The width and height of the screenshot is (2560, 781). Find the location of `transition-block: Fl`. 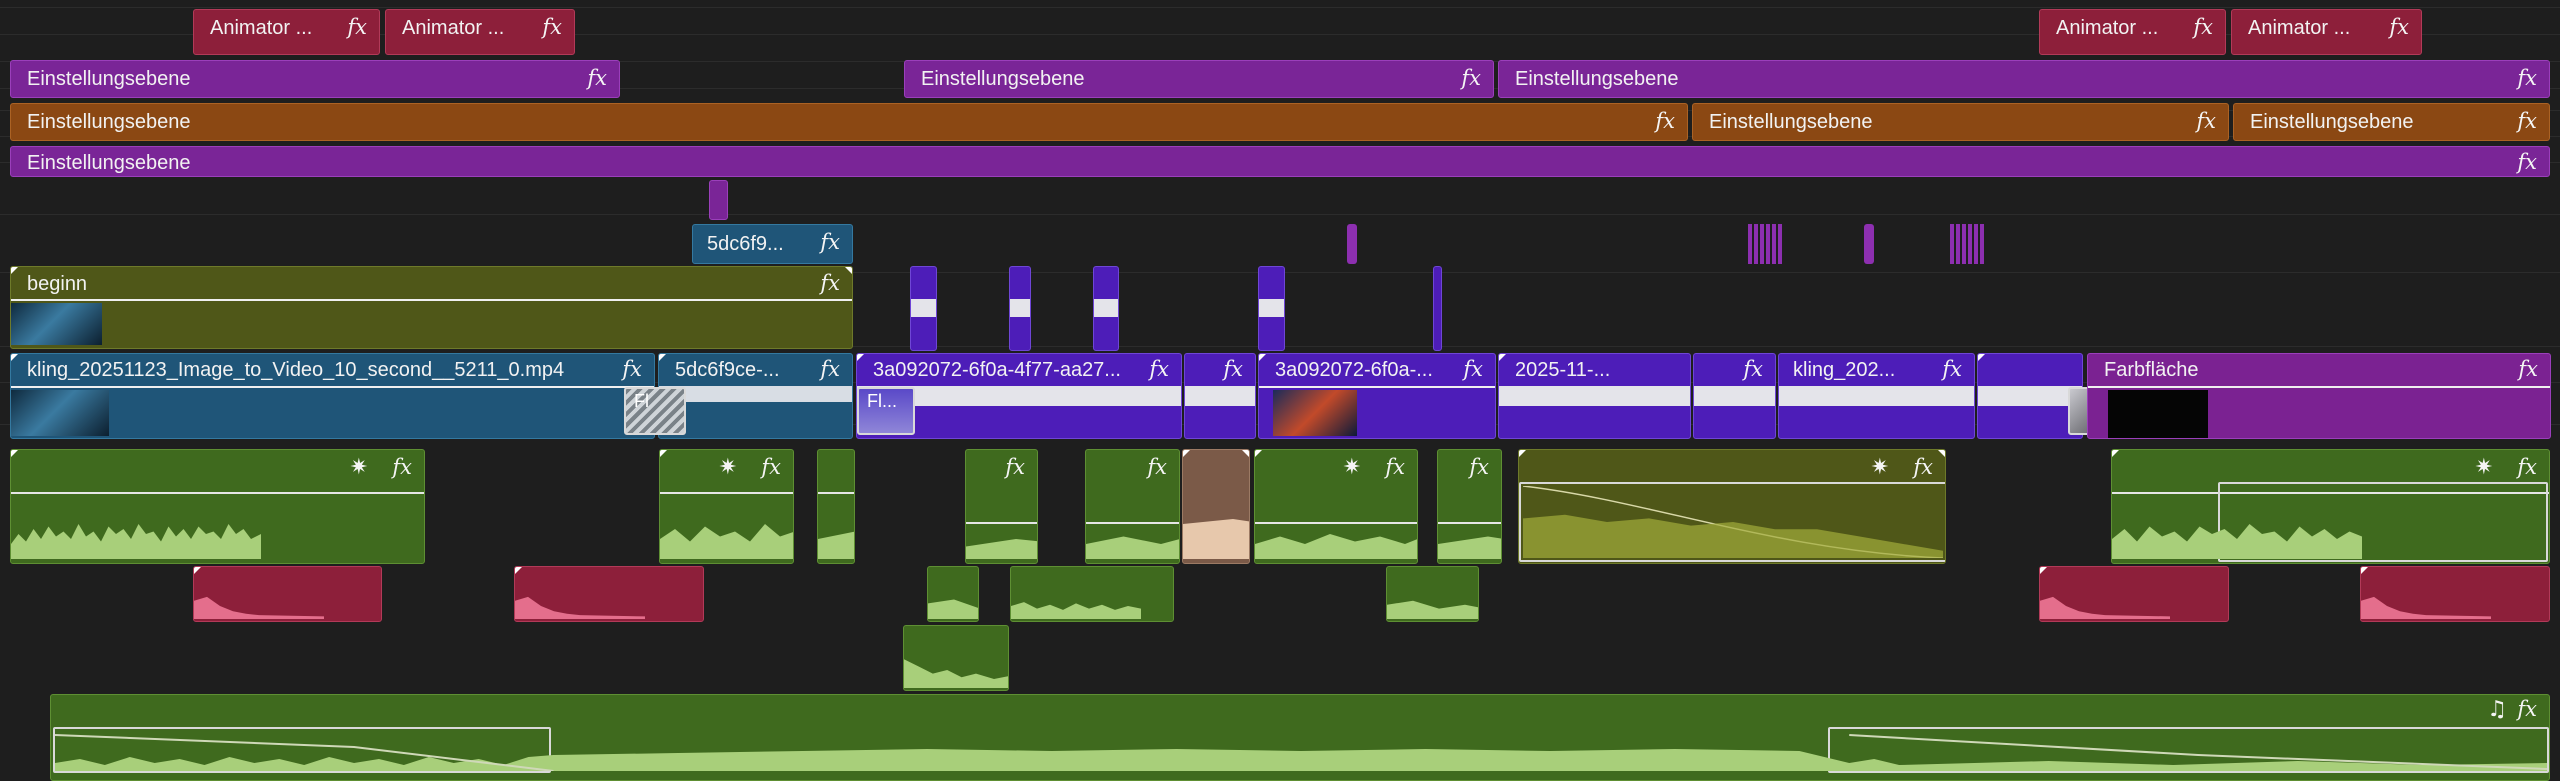

transition-block: Fl is located at coordinates (655, 411).